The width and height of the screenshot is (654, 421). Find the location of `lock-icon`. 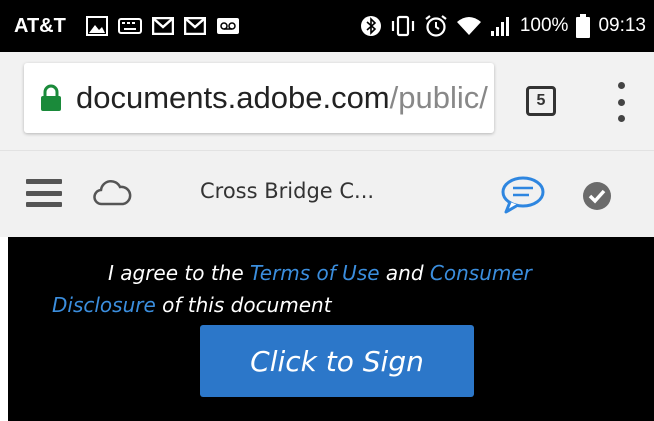

lock-icon is located at coordinates (51, 98).